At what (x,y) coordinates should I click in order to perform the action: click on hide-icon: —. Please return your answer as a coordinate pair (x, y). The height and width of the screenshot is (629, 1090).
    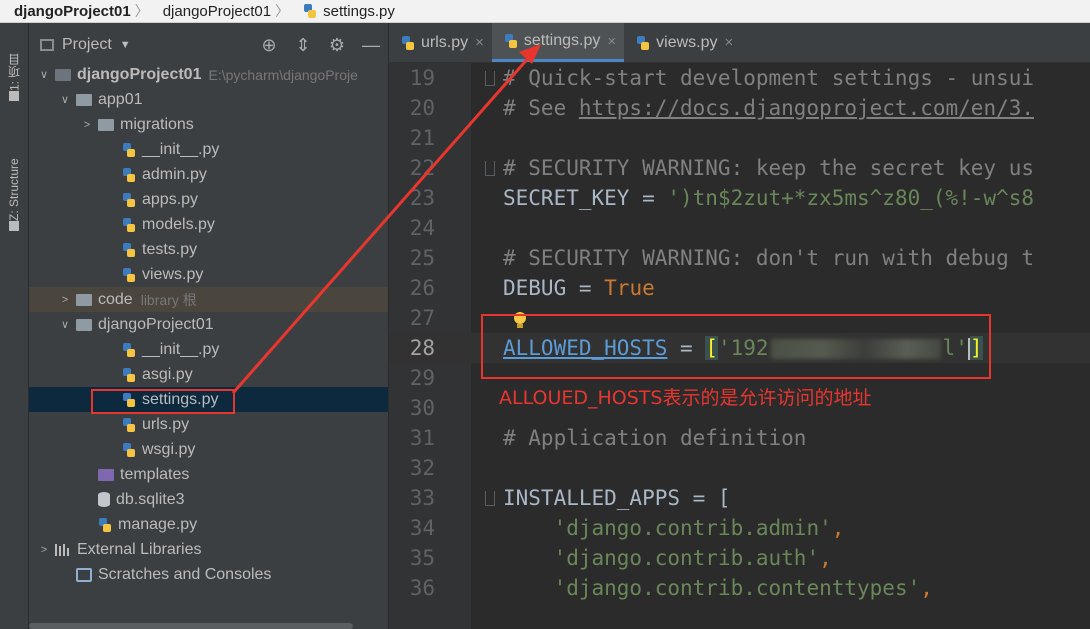
    Looking at the image, I should click on (371, 45).